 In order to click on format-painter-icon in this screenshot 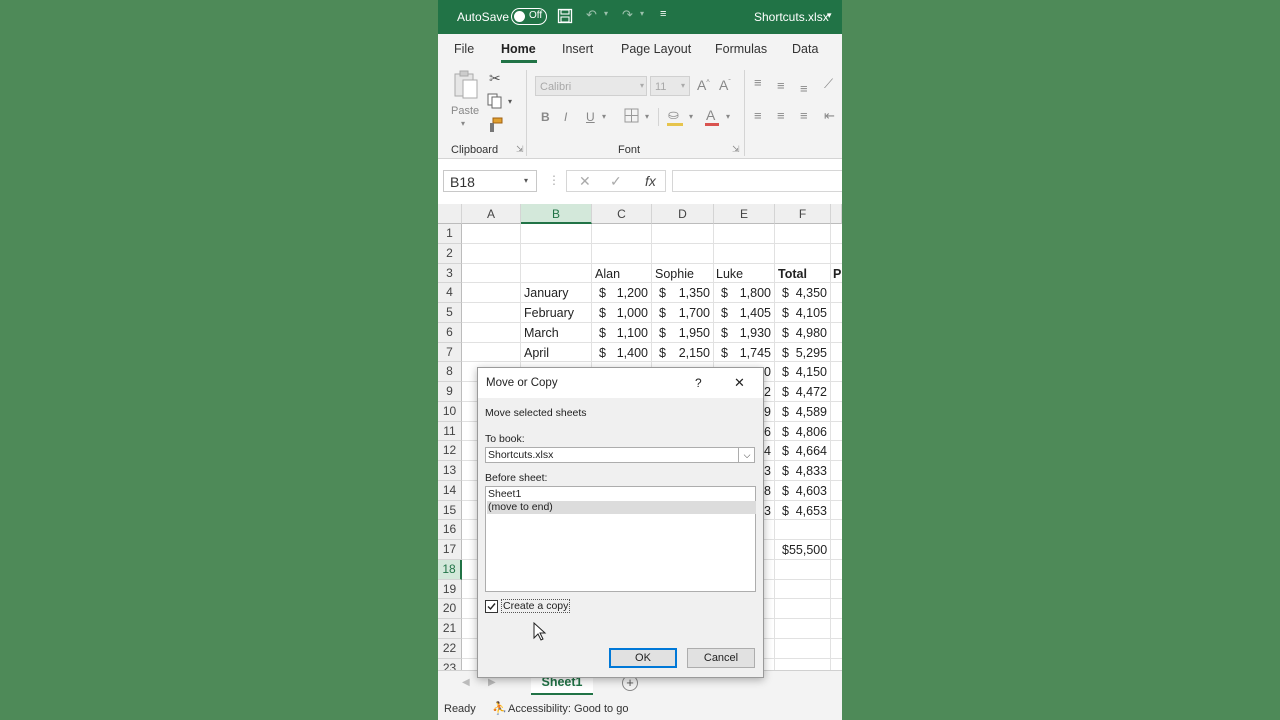, I will do `click(495, 126)`.